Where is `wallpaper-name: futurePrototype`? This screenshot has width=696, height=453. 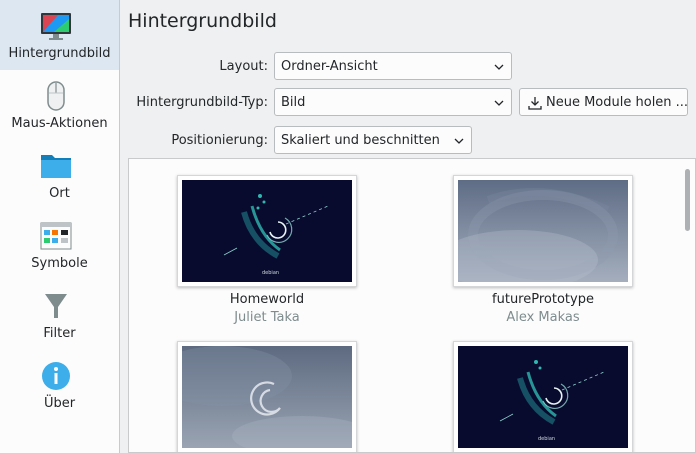
wallpaper-name: futurePrototype is located at coordinates (543, 299).